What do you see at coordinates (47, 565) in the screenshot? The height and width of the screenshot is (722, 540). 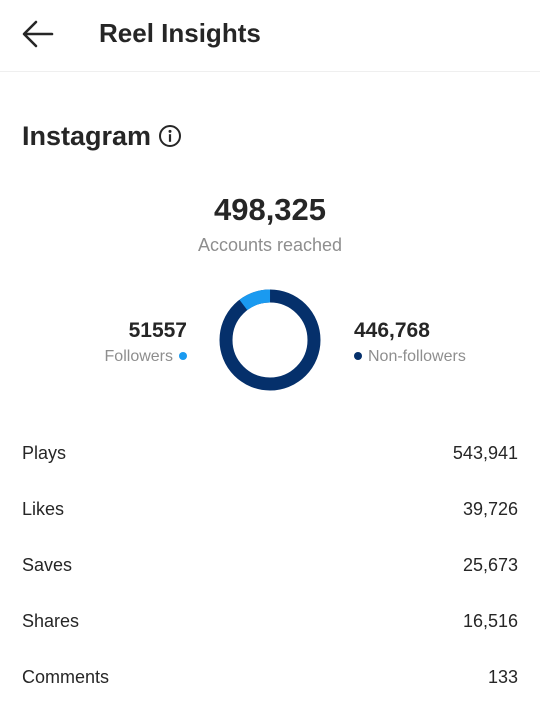 I see `metric-label: Saves` at bounding box center [47, 565].